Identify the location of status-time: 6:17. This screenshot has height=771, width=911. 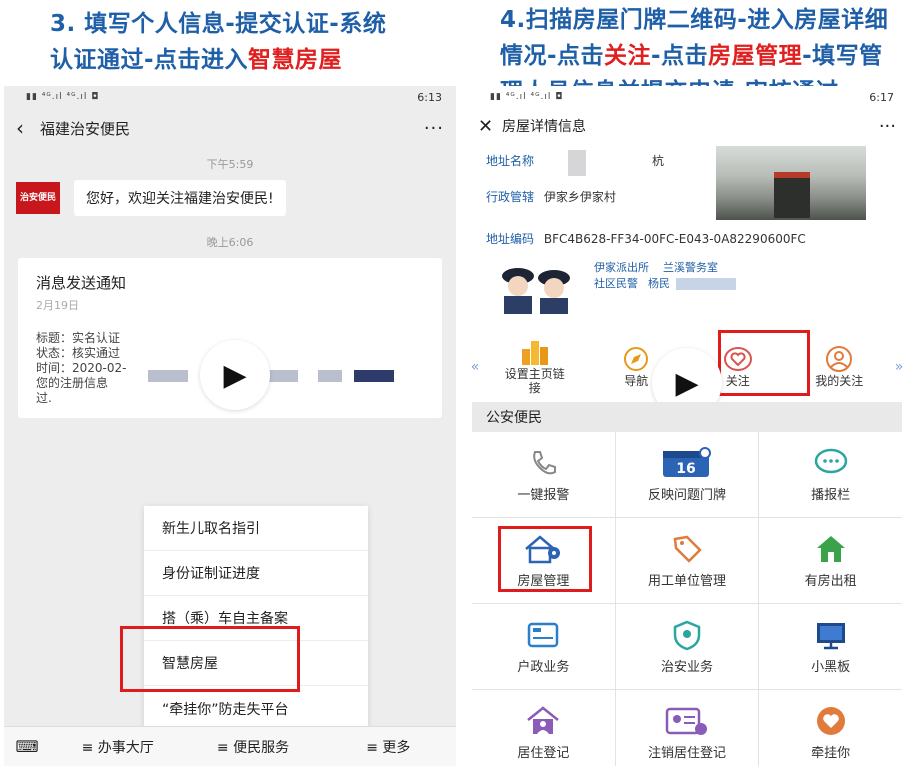
(881, 97).